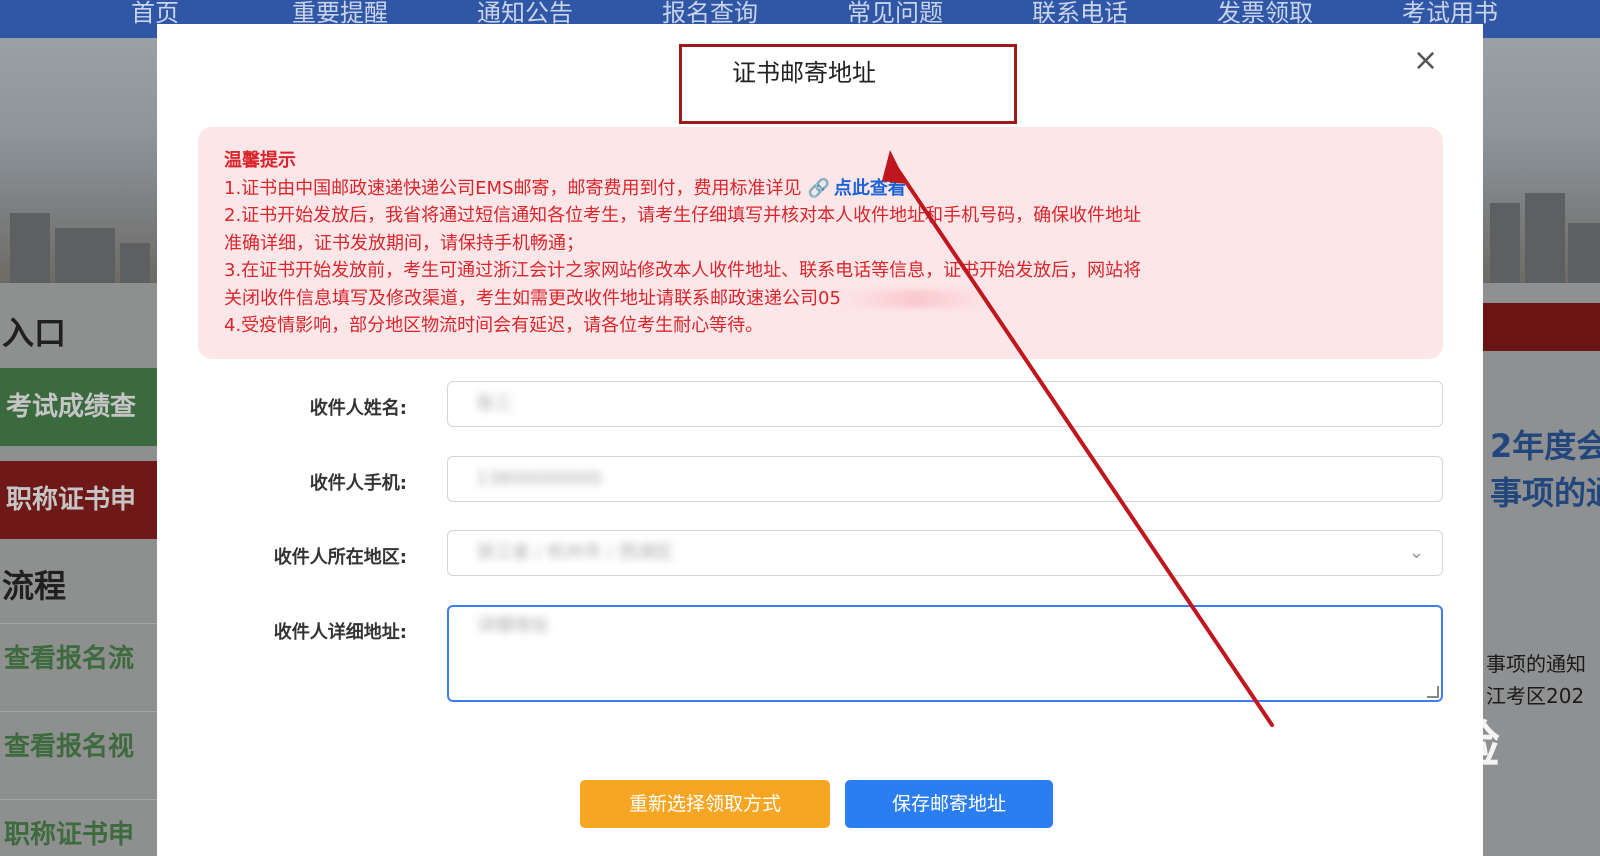 The height and width of the screenshot is (856, 1600). Describe the element at coordinates (1545, 444) in the screenshot. I see `news-headline-1: 2年度会` at that location.